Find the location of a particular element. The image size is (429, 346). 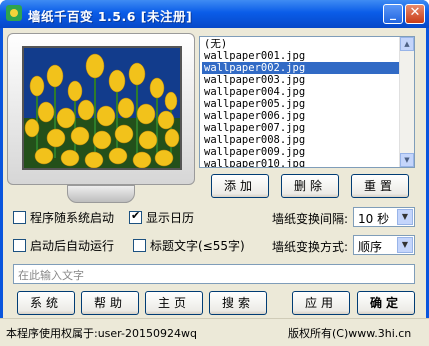

mode-select: 顺序 ▼ is located at coordinates (384, 245).